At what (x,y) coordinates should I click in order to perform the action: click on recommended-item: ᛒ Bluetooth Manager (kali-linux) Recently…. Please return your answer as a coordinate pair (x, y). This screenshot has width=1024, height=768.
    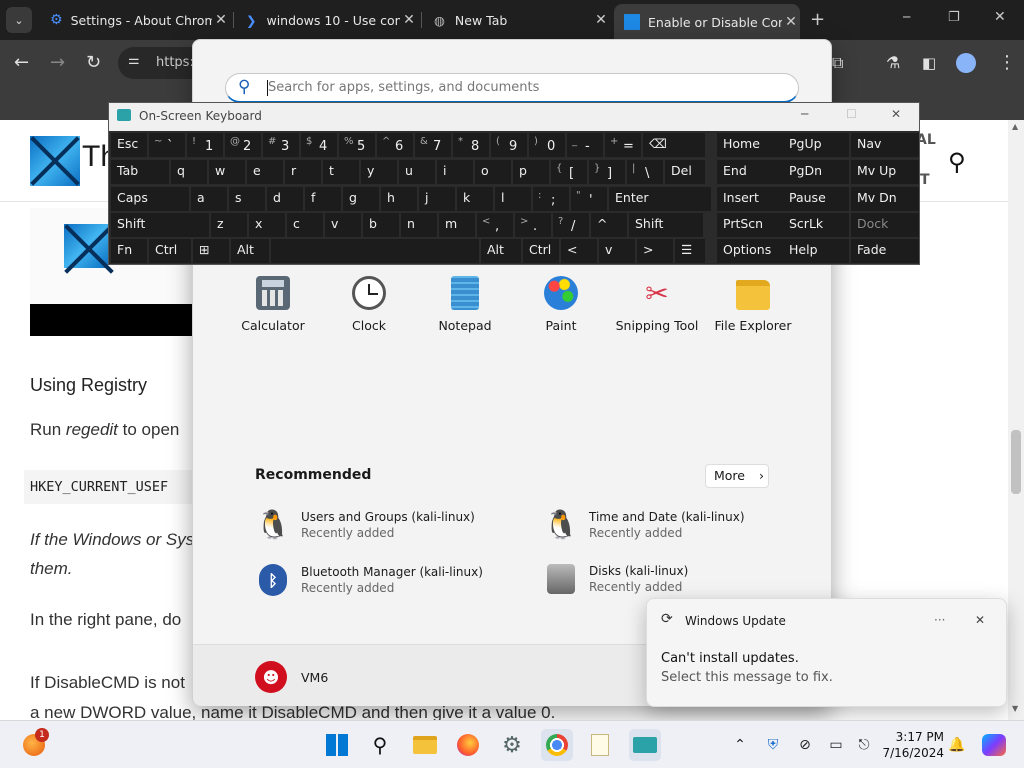
    Looking at the image, I should click on (369, 580).